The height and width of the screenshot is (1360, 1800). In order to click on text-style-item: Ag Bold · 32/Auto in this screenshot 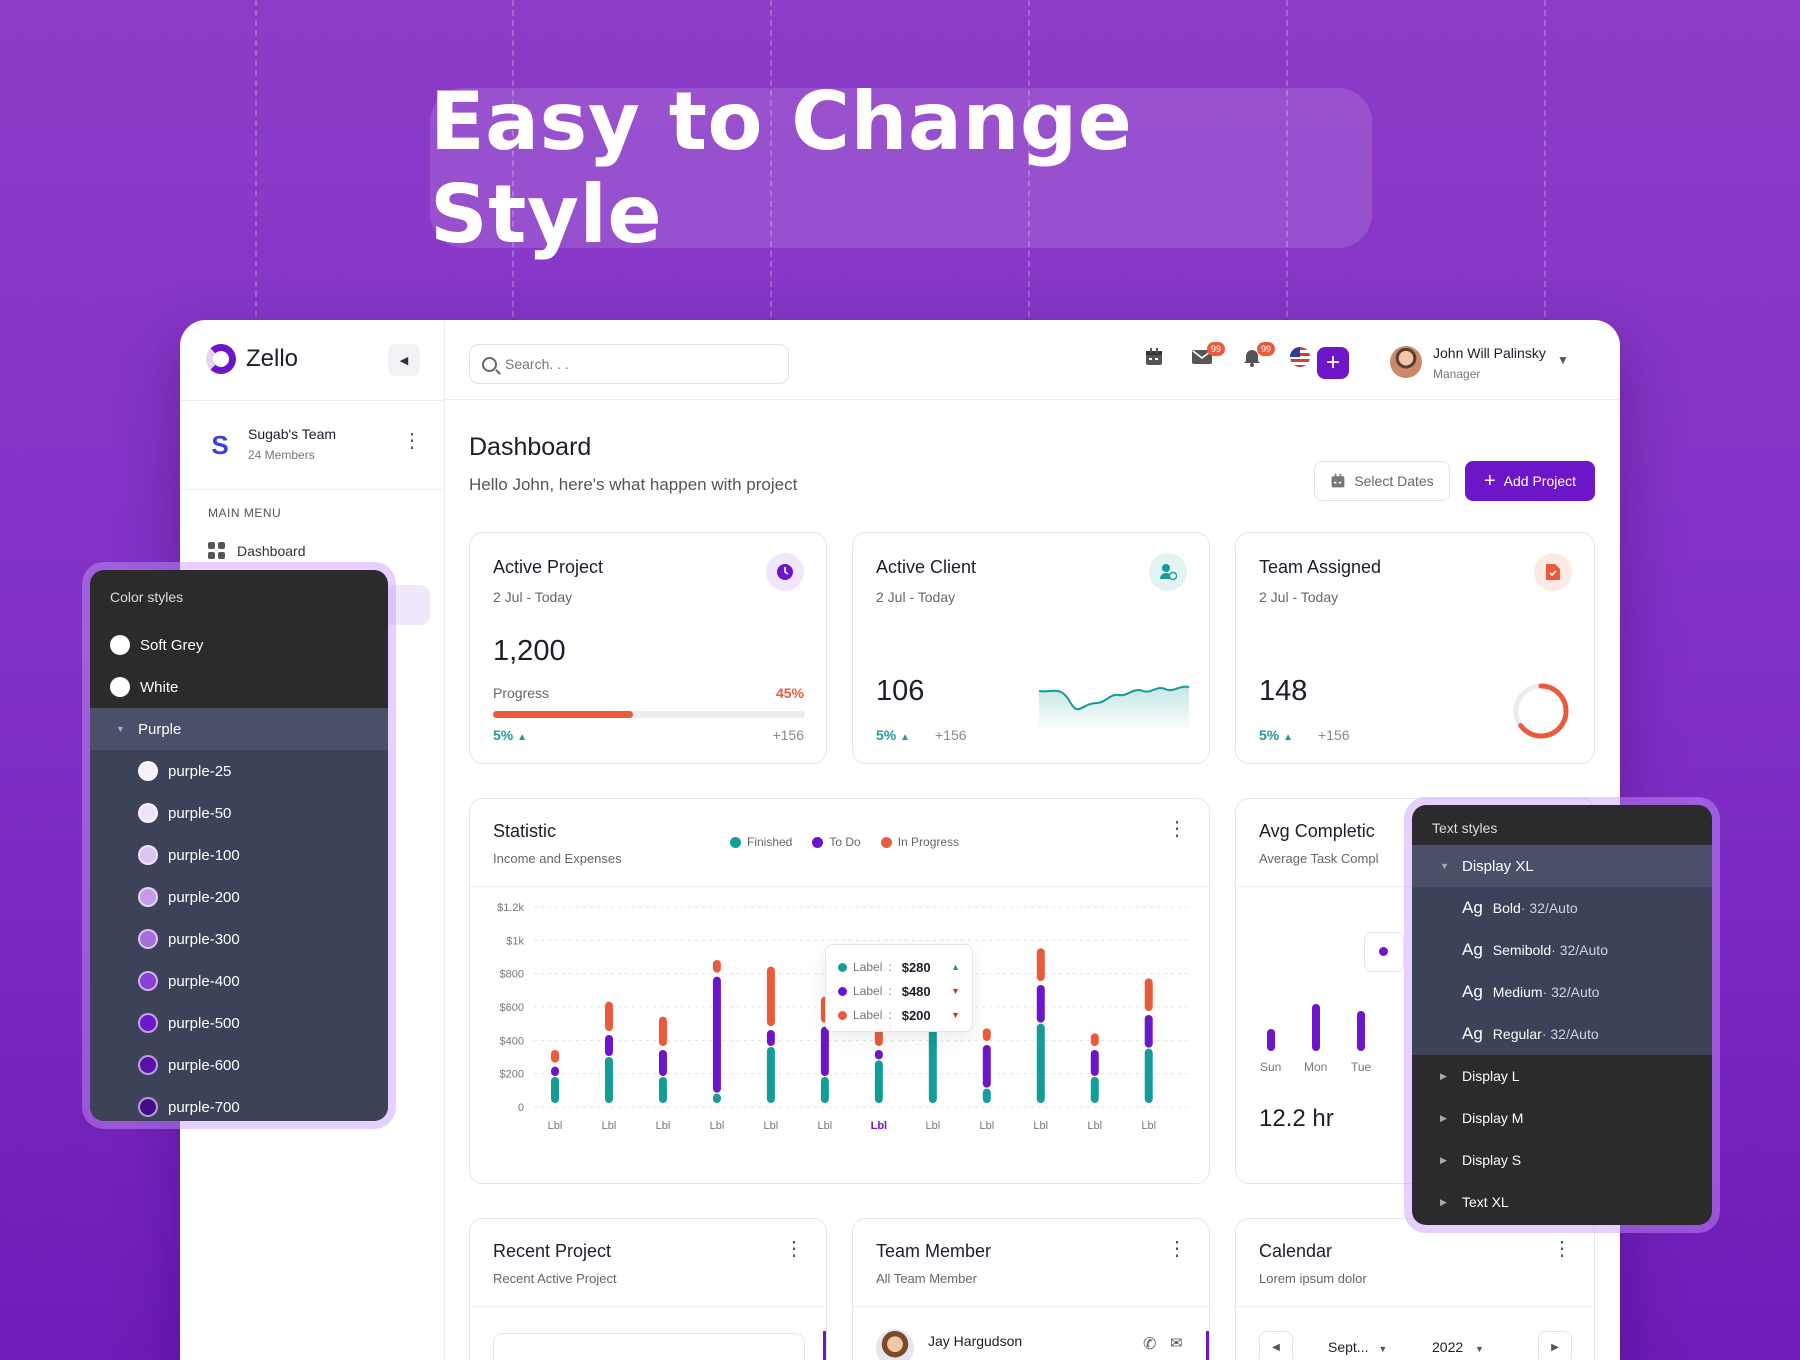, I will do `click(1562, 908)`.